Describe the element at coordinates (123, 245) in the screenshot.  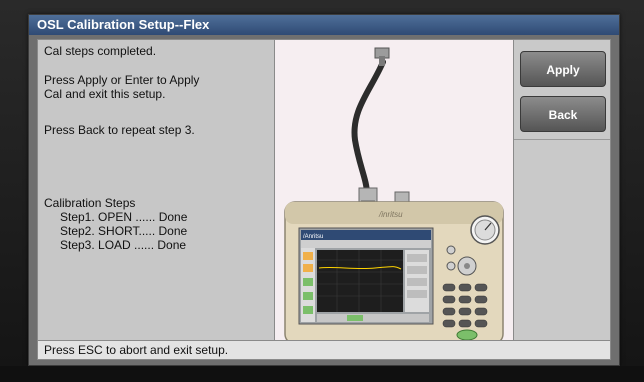
I see `calibration-step-load: Step3. LOAD ...... Done` at that location.